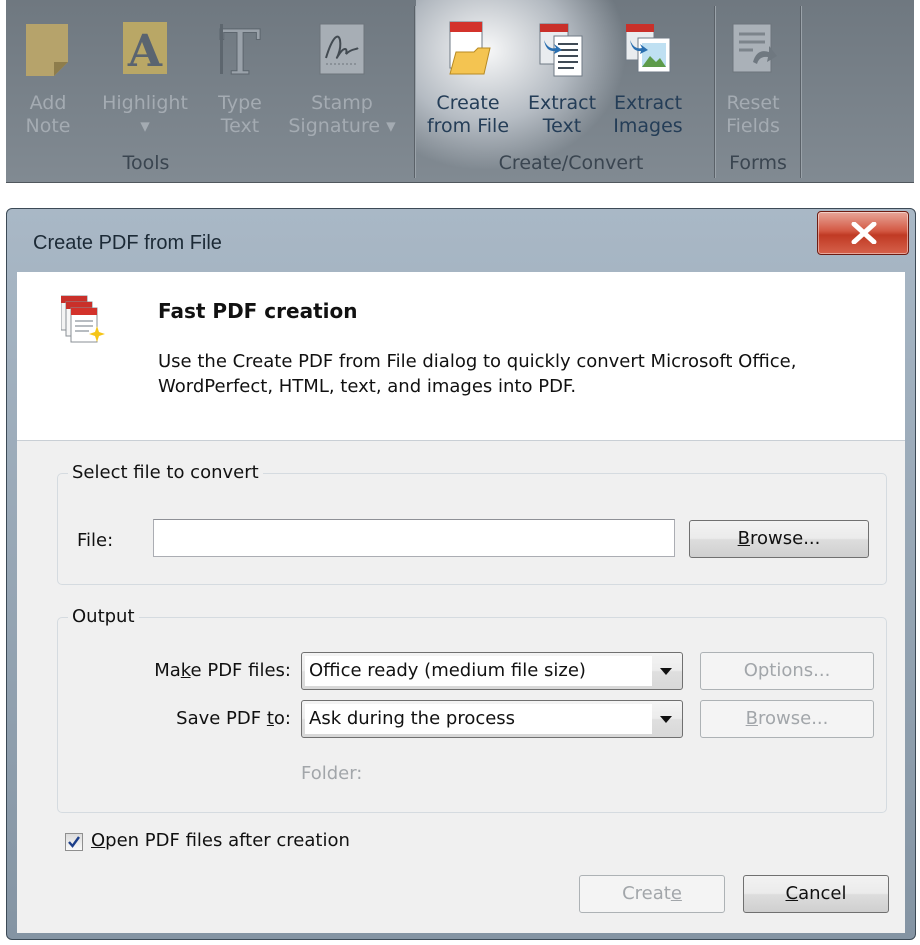 The image size is (920, 945). What do you see at coordinates (83, 319) in the screenshot?
I see `pdf-creation-icon` at bounding box center [83, 319].